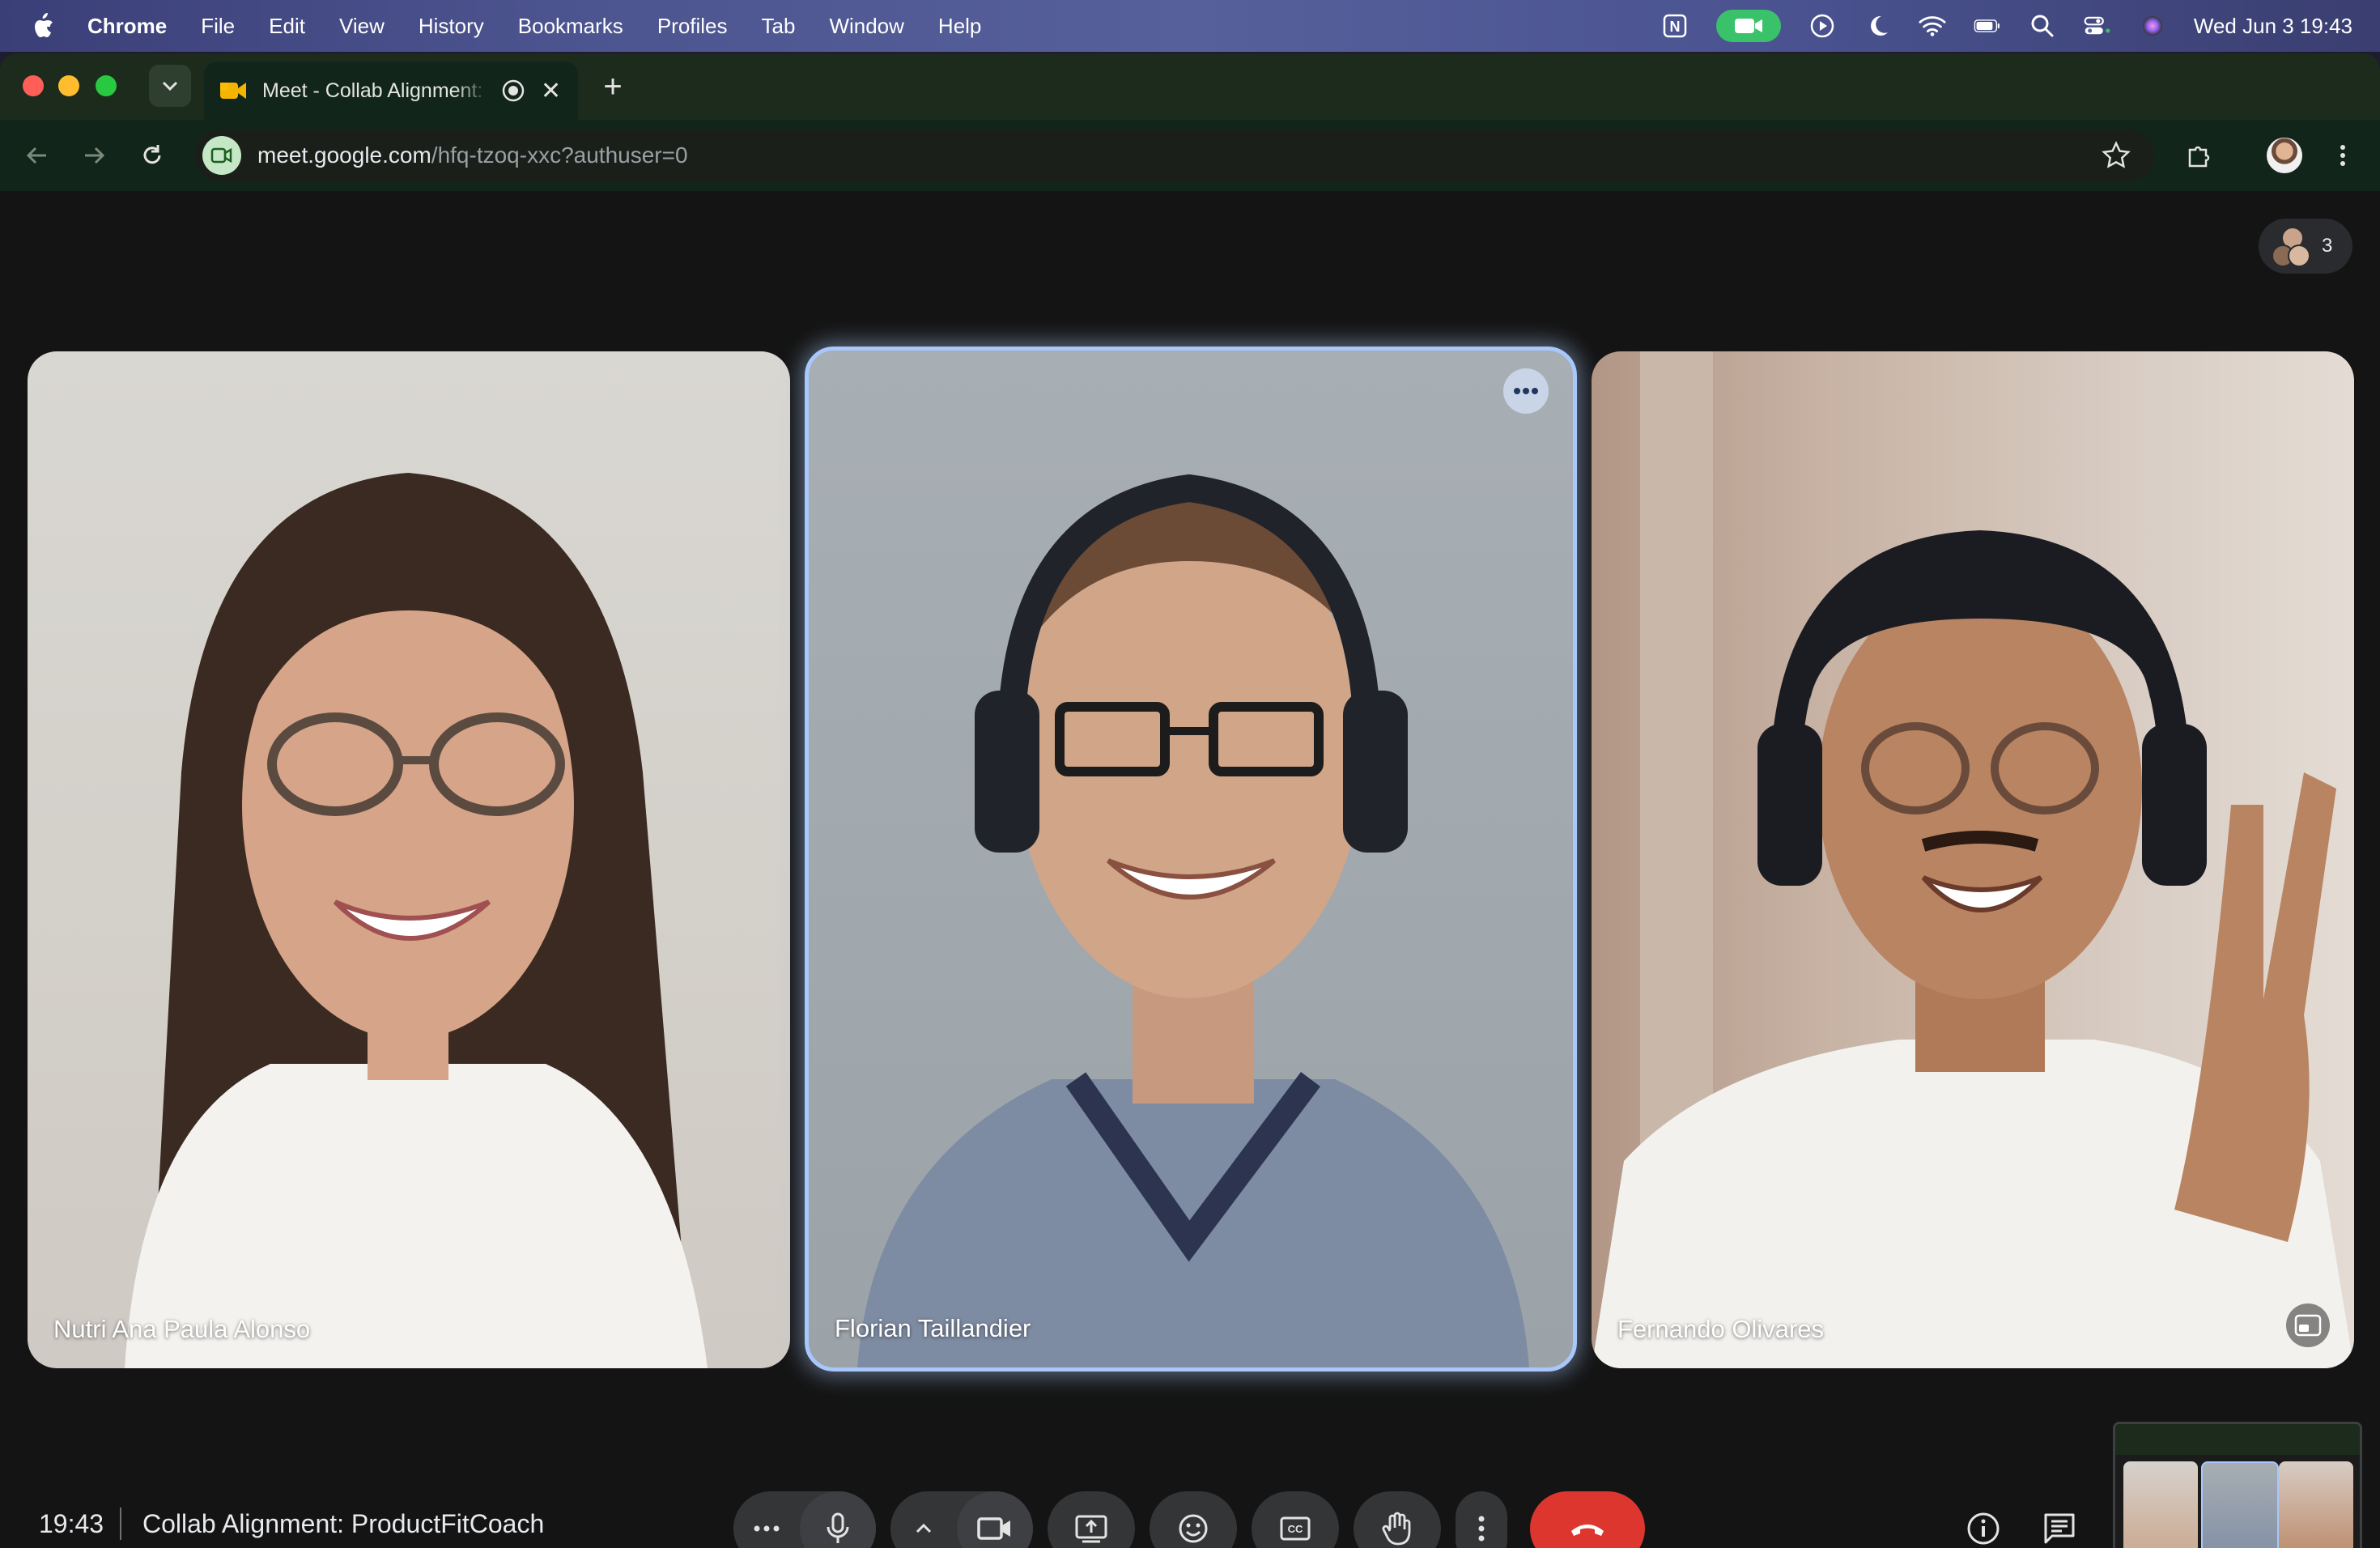 The image size is (2380, 1548). I want to click on meeting-details-button, so click(1983, 1526).